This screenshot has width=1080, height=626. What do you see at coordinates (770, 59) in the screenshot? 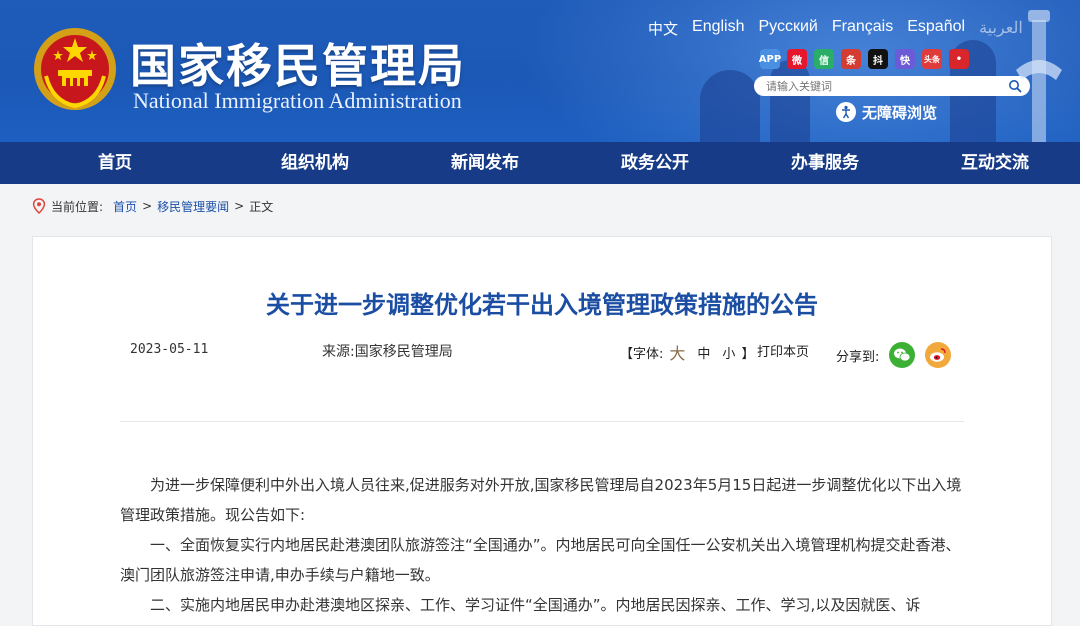
I see `app-icon: APP` at bounding box center [770, 59].